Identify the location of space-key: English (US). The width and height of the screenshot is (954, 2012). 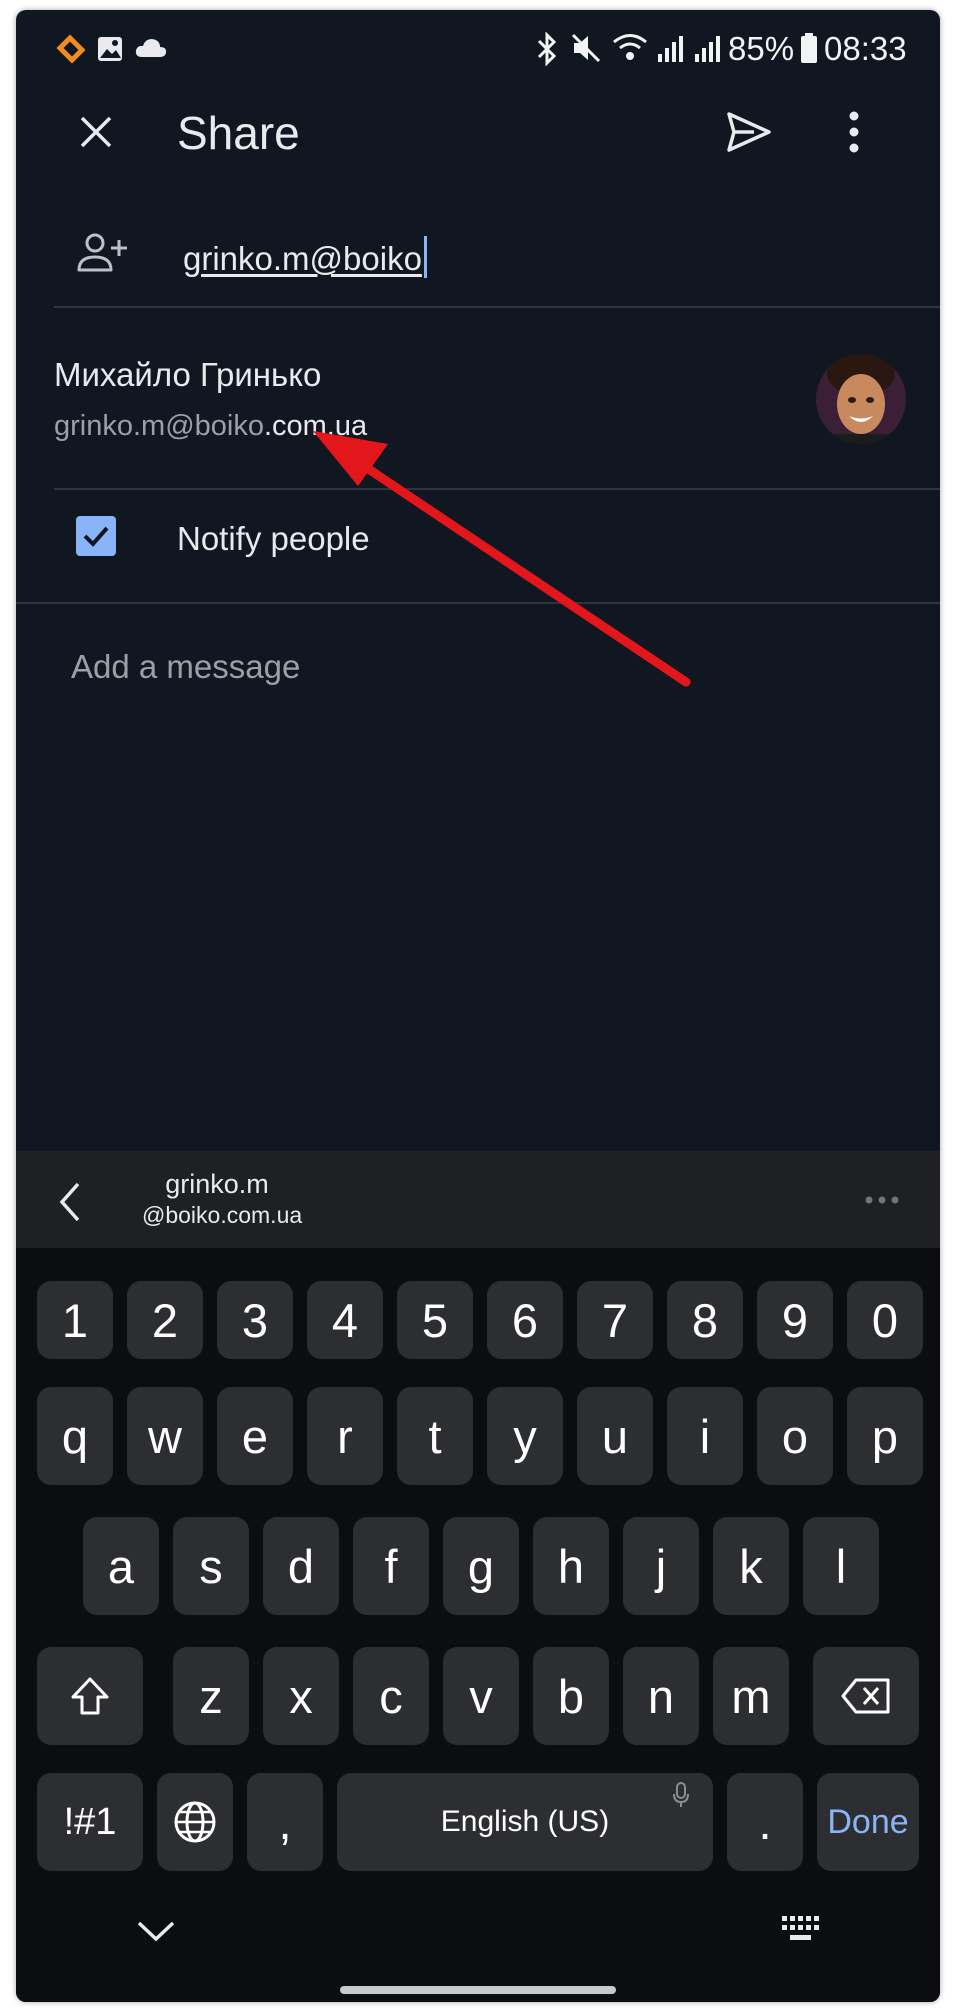
(525, 1822).